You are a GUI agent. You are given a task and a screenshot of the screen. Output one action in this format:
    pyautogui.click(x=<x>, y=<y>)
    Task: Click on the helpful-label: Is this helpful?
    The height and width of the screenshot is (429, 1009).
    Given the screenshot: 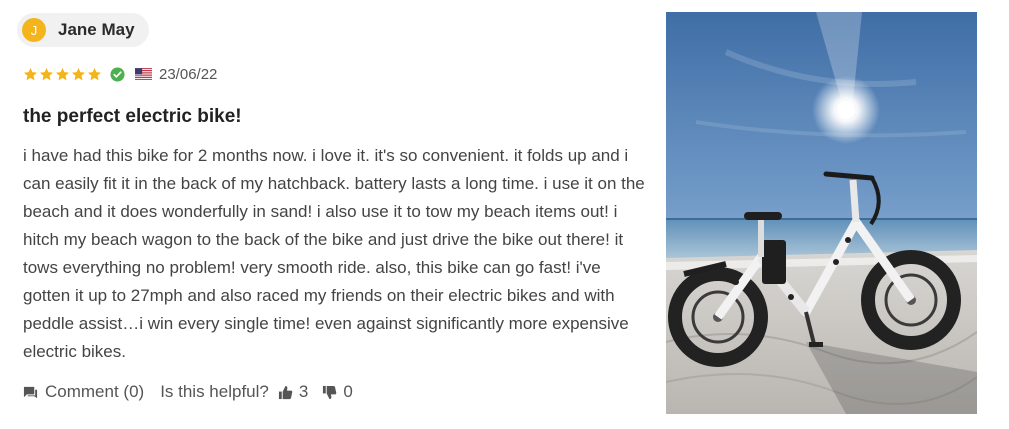 What is the action you would take?
    pyautogui.click(x=214, y=391)
    